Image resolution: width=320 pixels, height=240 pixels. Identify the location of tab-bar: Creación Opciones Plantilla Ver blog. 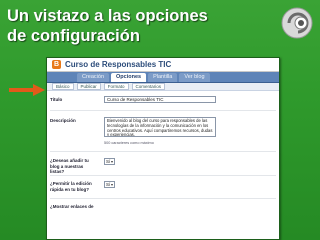
(163, 77).